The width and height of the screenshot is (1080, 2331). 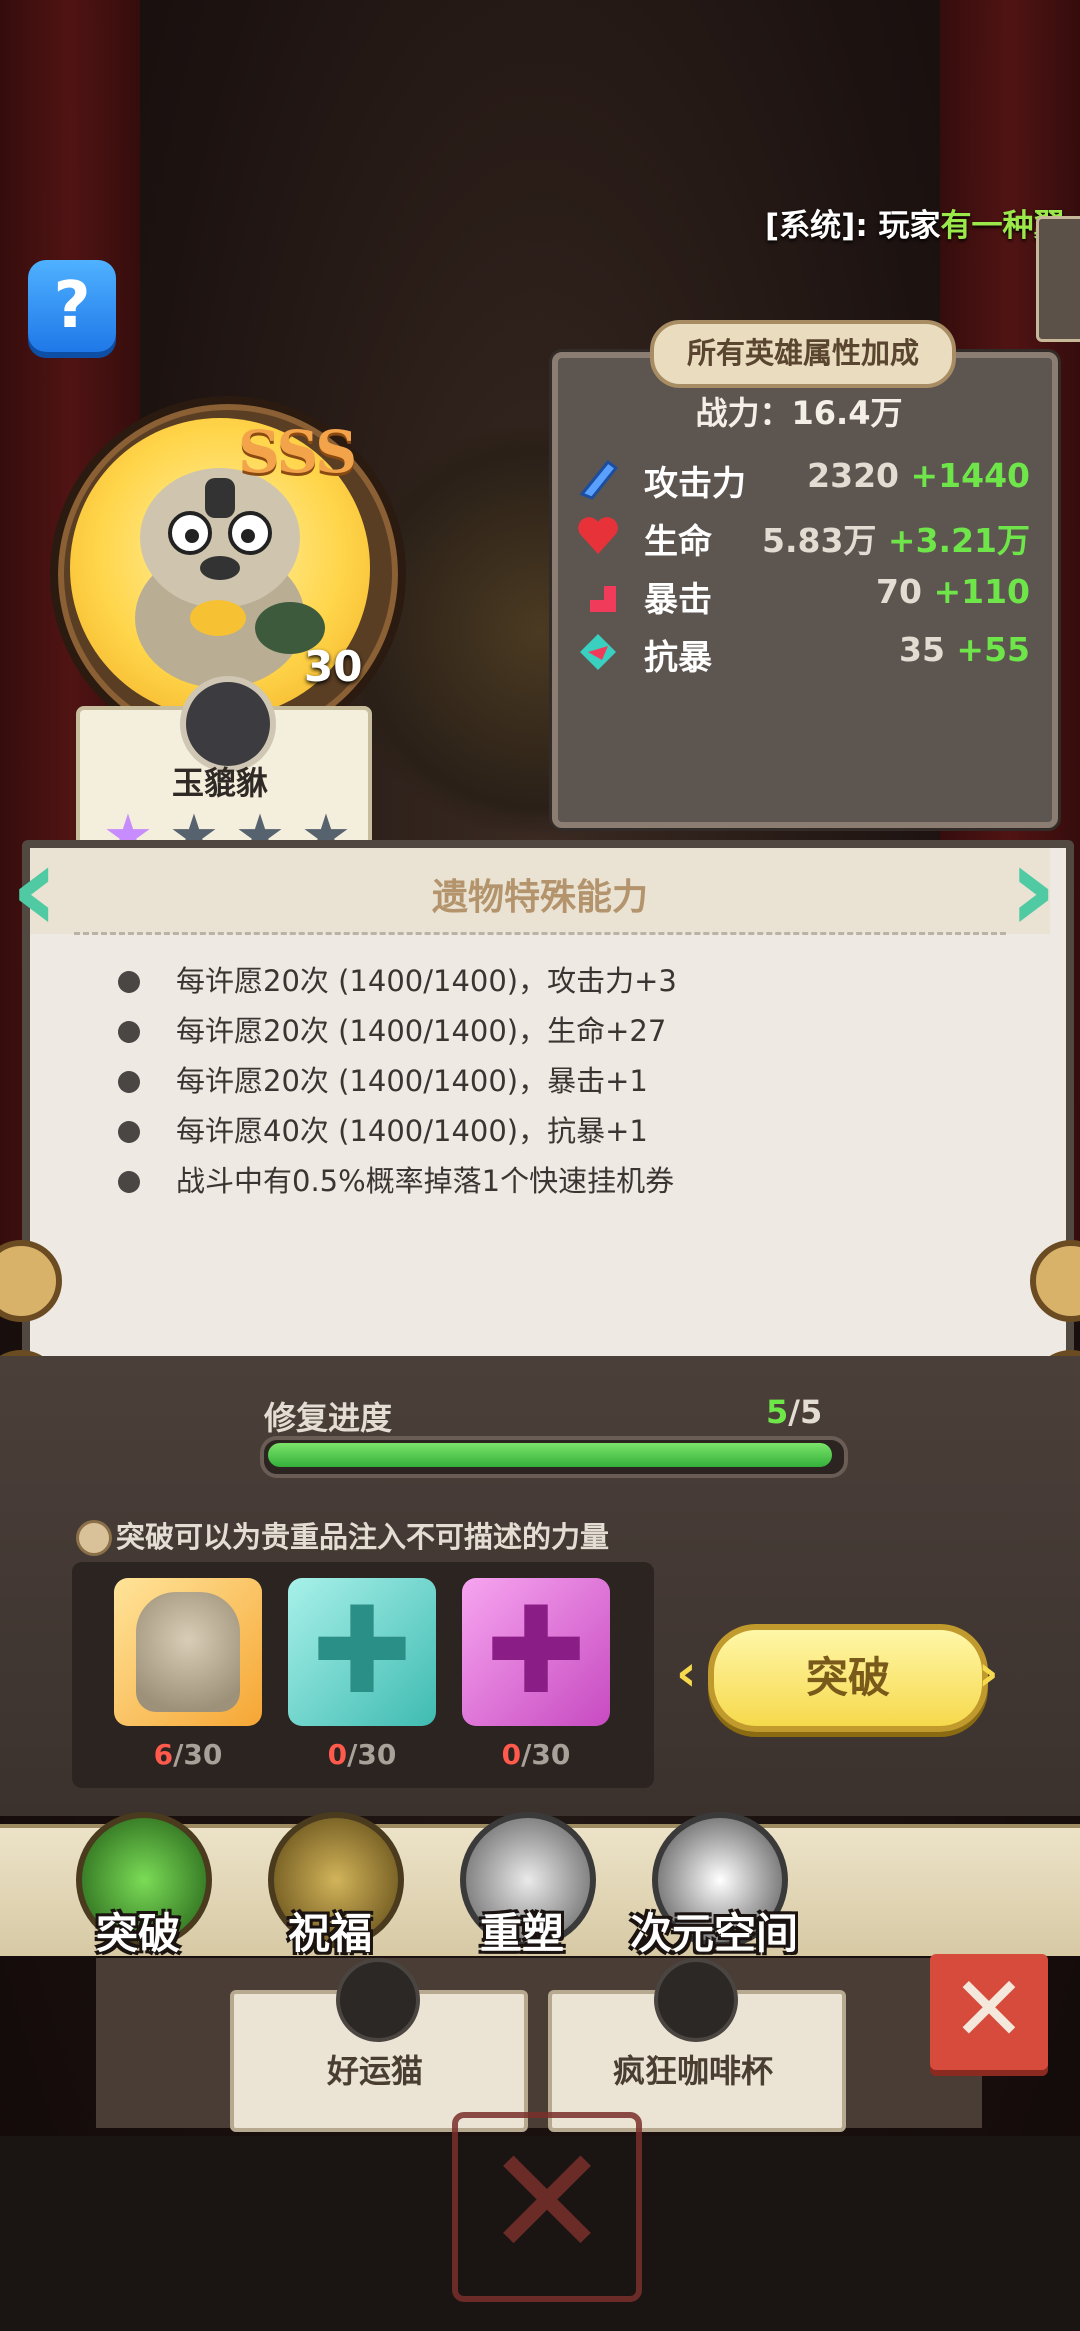 I want to click on help-button: ?, so click(x=72, y=306).